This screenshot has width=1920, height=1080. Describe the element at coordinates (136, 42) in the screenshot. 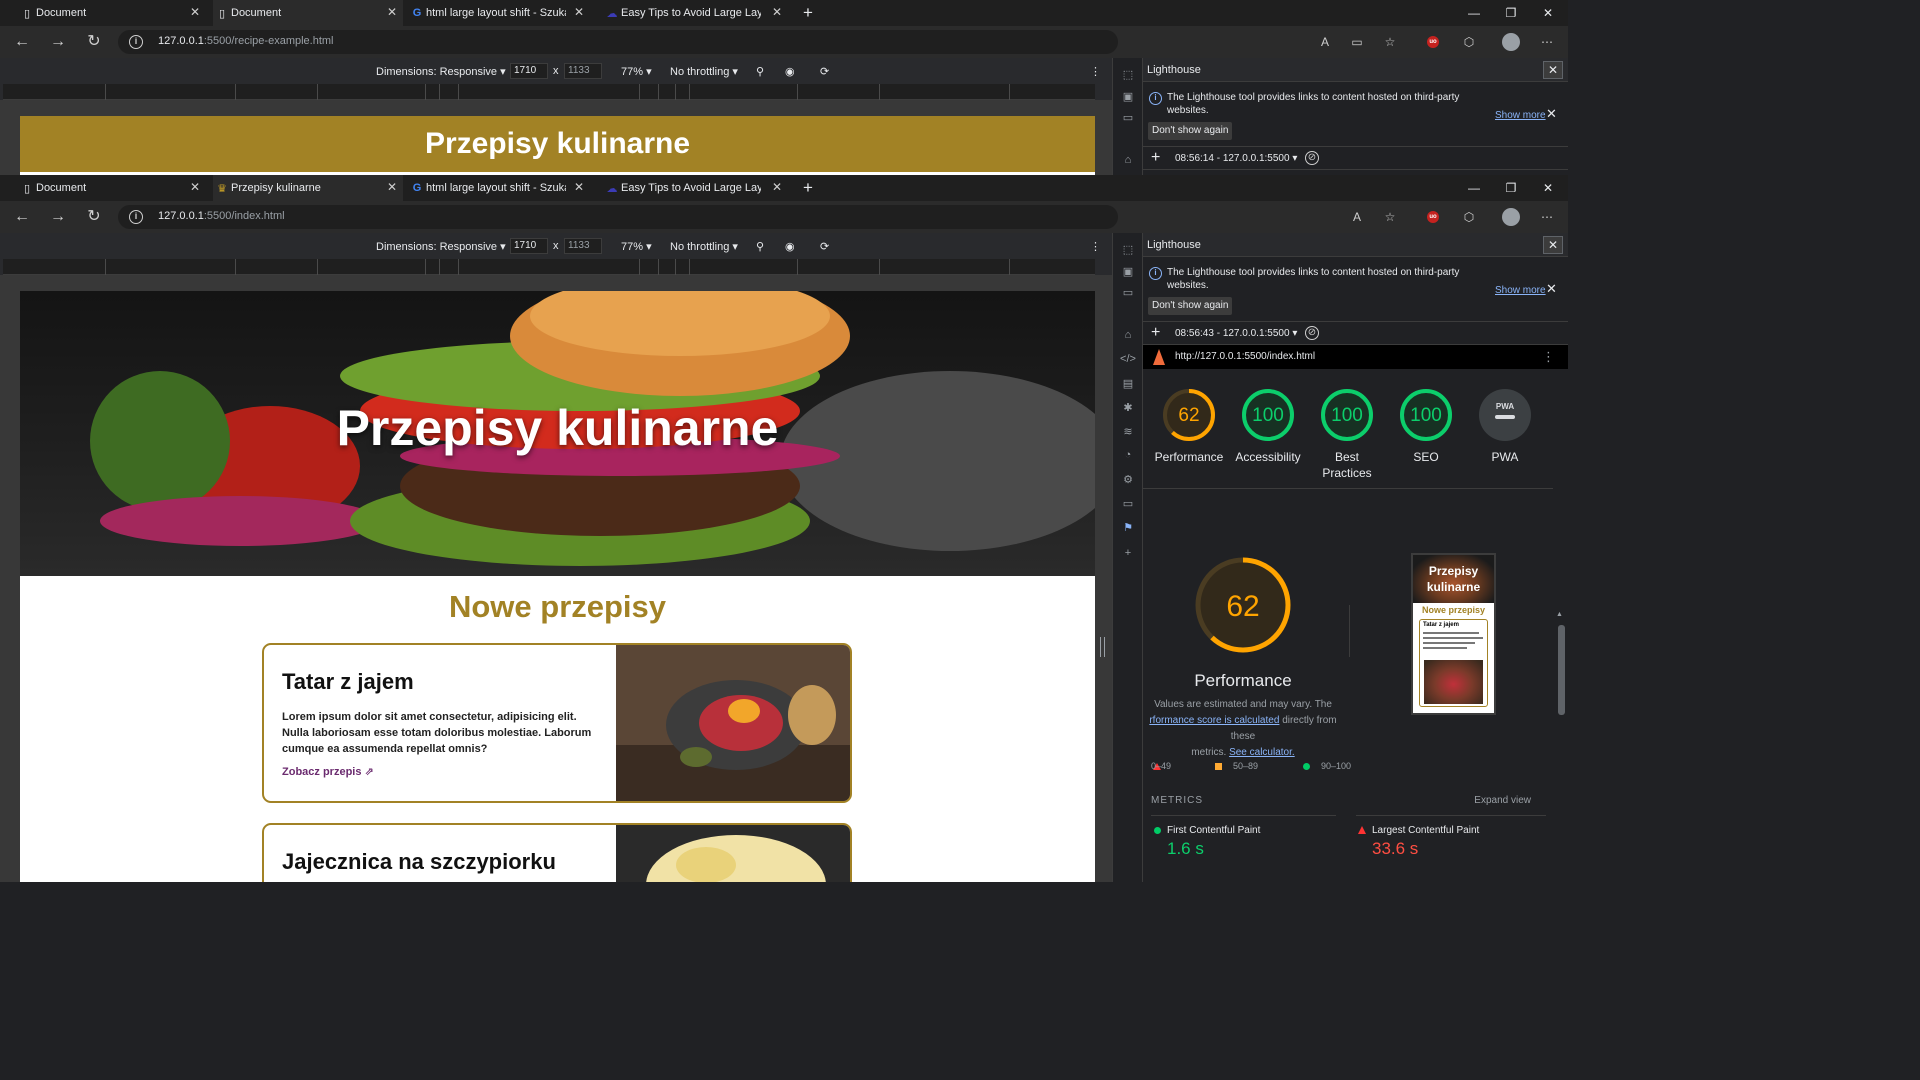

I see `site-info-icon: i` at that location.